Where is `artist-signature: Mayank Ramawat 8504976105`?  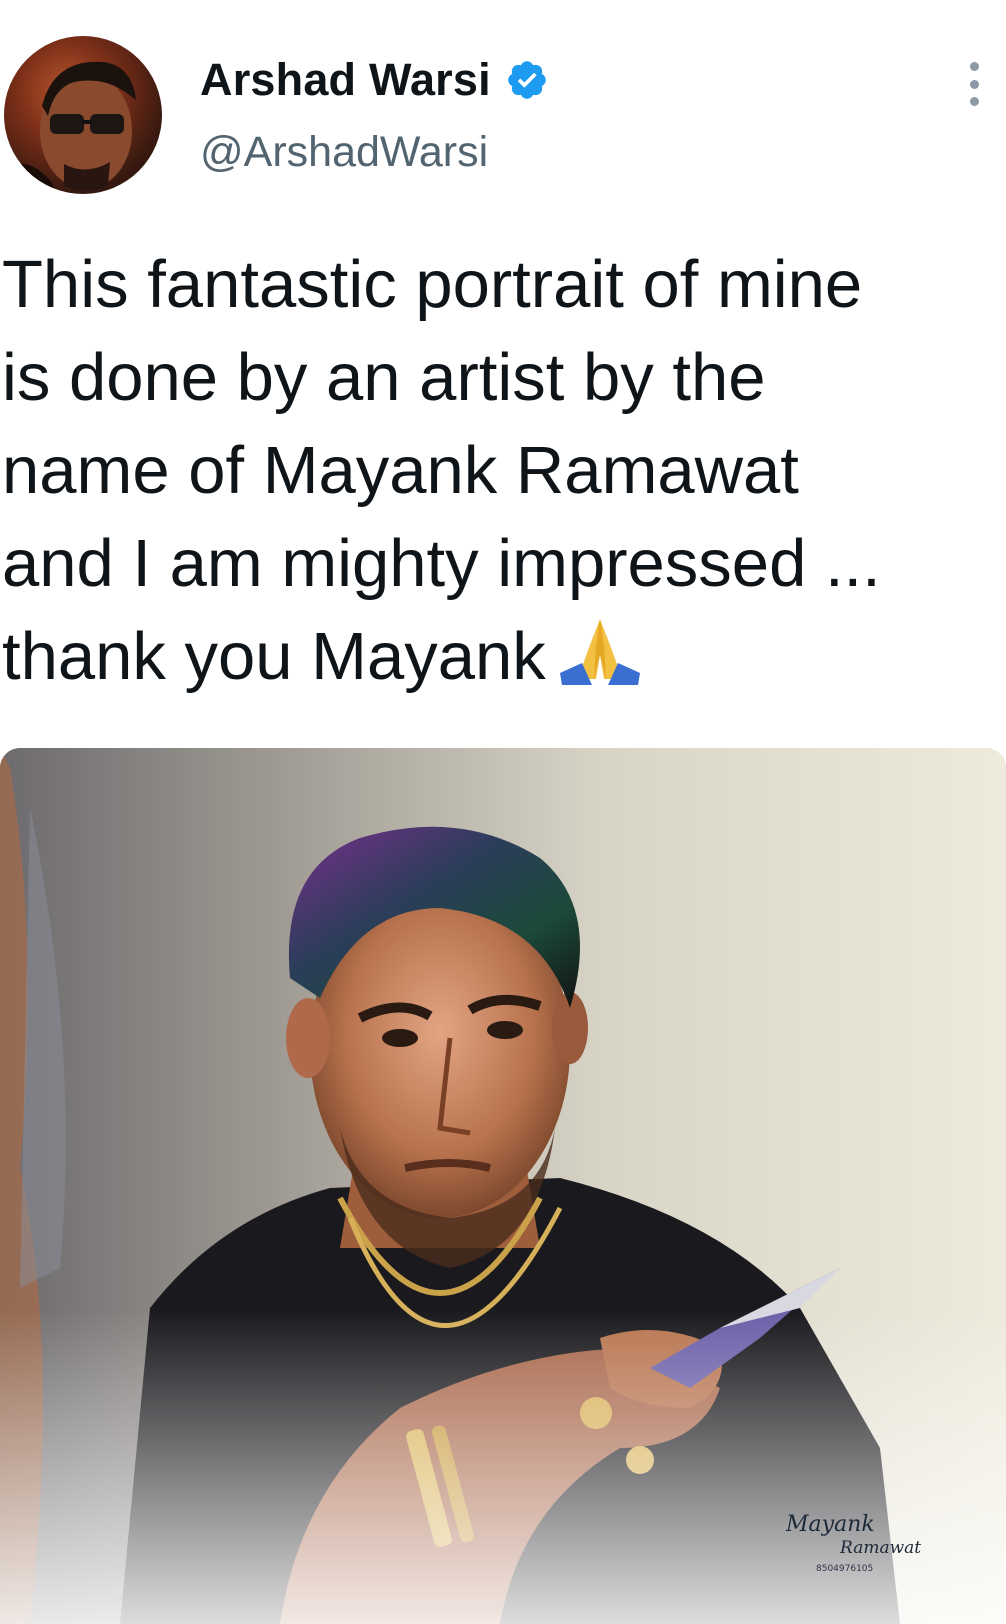 artist-signature: Mayank Ramawat 8504976105 is located at coordinates (856, 1552).